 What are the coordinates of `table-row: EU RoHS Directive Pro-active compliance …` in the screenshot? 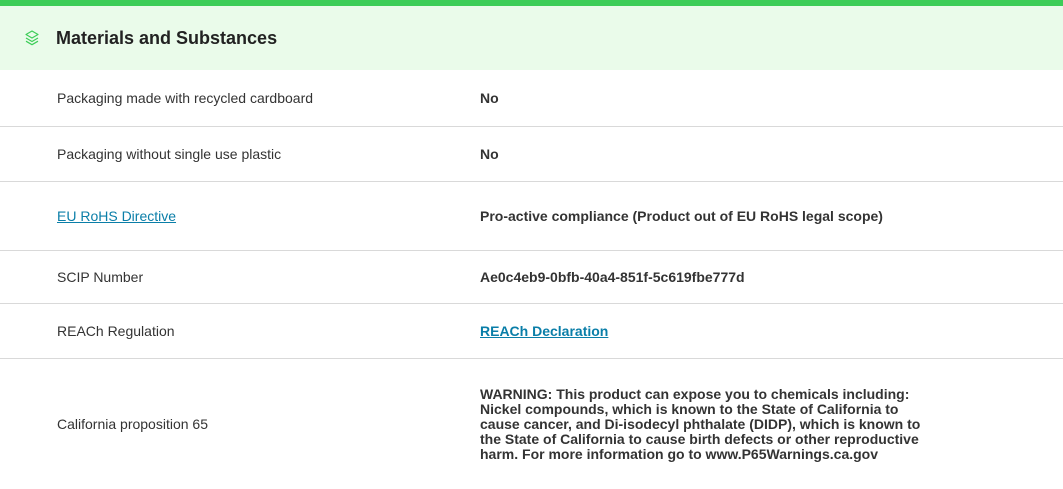 It's located at (531, 216).